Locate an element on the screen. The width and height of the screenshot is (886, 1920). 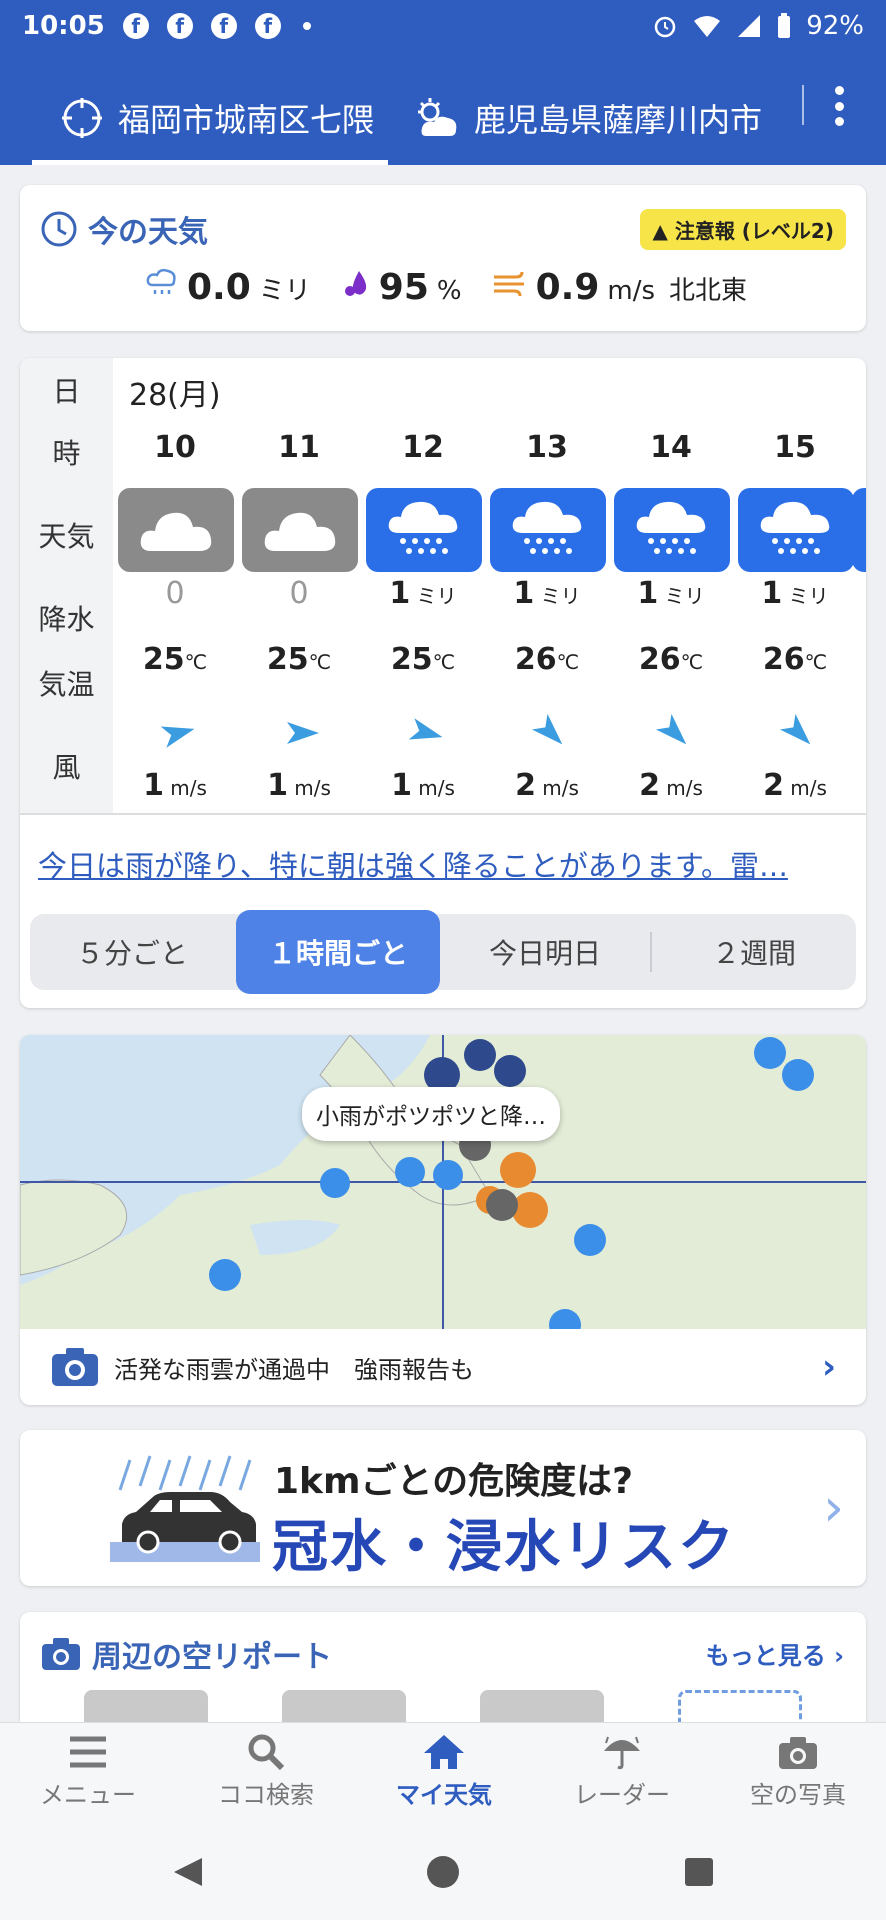
status-time: 10:05 is located at coordinates (63, 26).